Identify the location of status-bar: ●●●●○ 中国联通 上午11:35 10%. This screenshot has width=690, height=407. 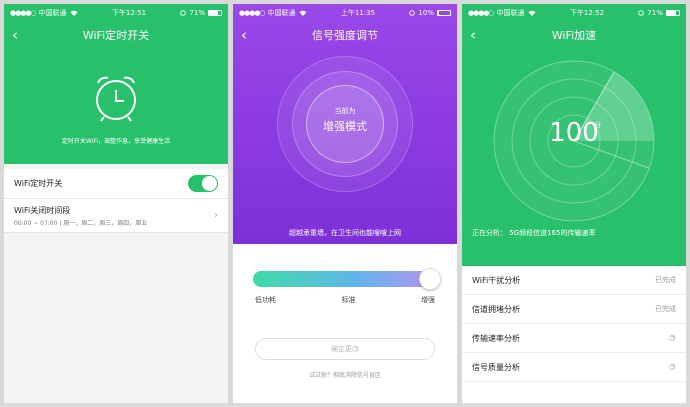
(345, 13).